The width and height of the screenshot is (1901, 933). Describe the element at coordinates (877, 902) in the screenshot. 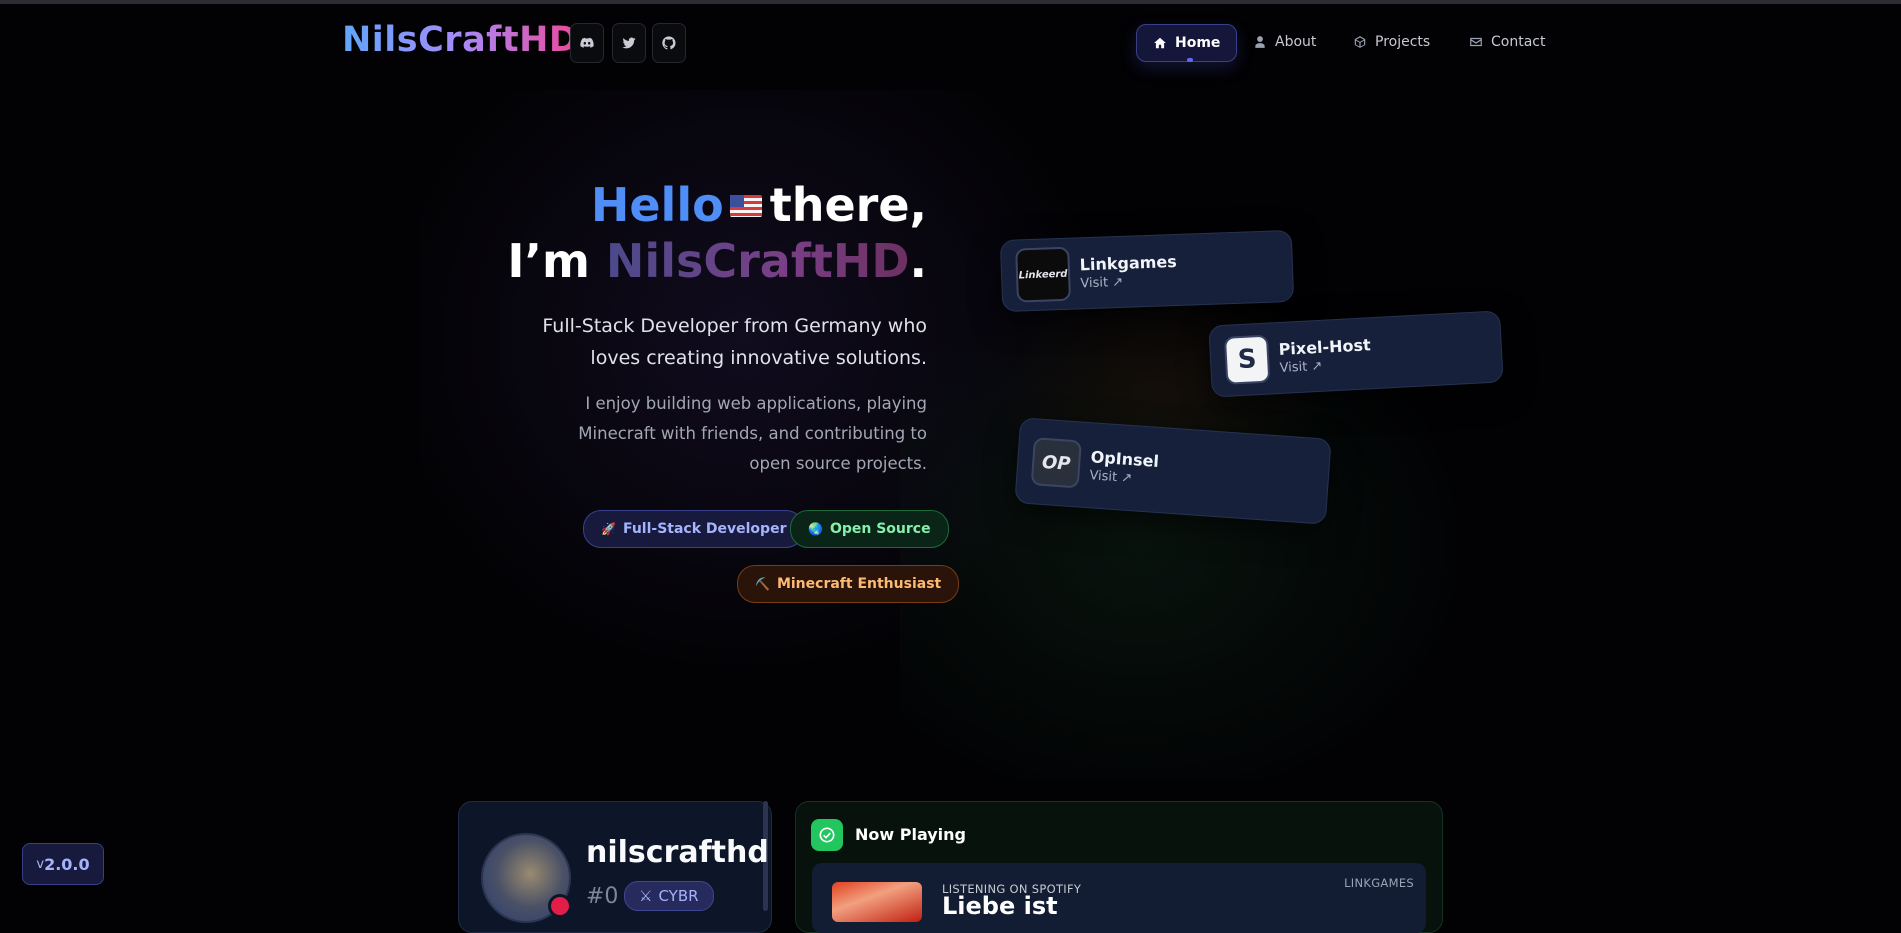

I see `album-art` at that location.